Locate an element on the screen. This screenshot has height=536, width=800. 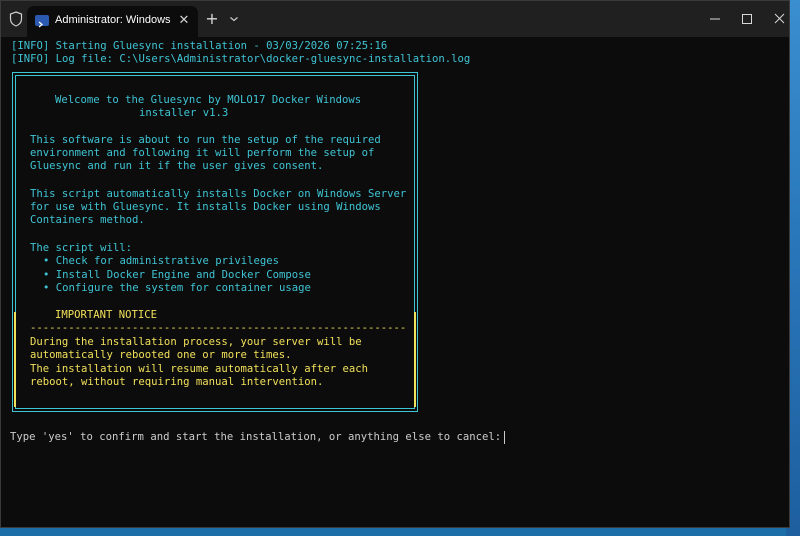
will-header: The script will: is located at coordinates (81, 248).